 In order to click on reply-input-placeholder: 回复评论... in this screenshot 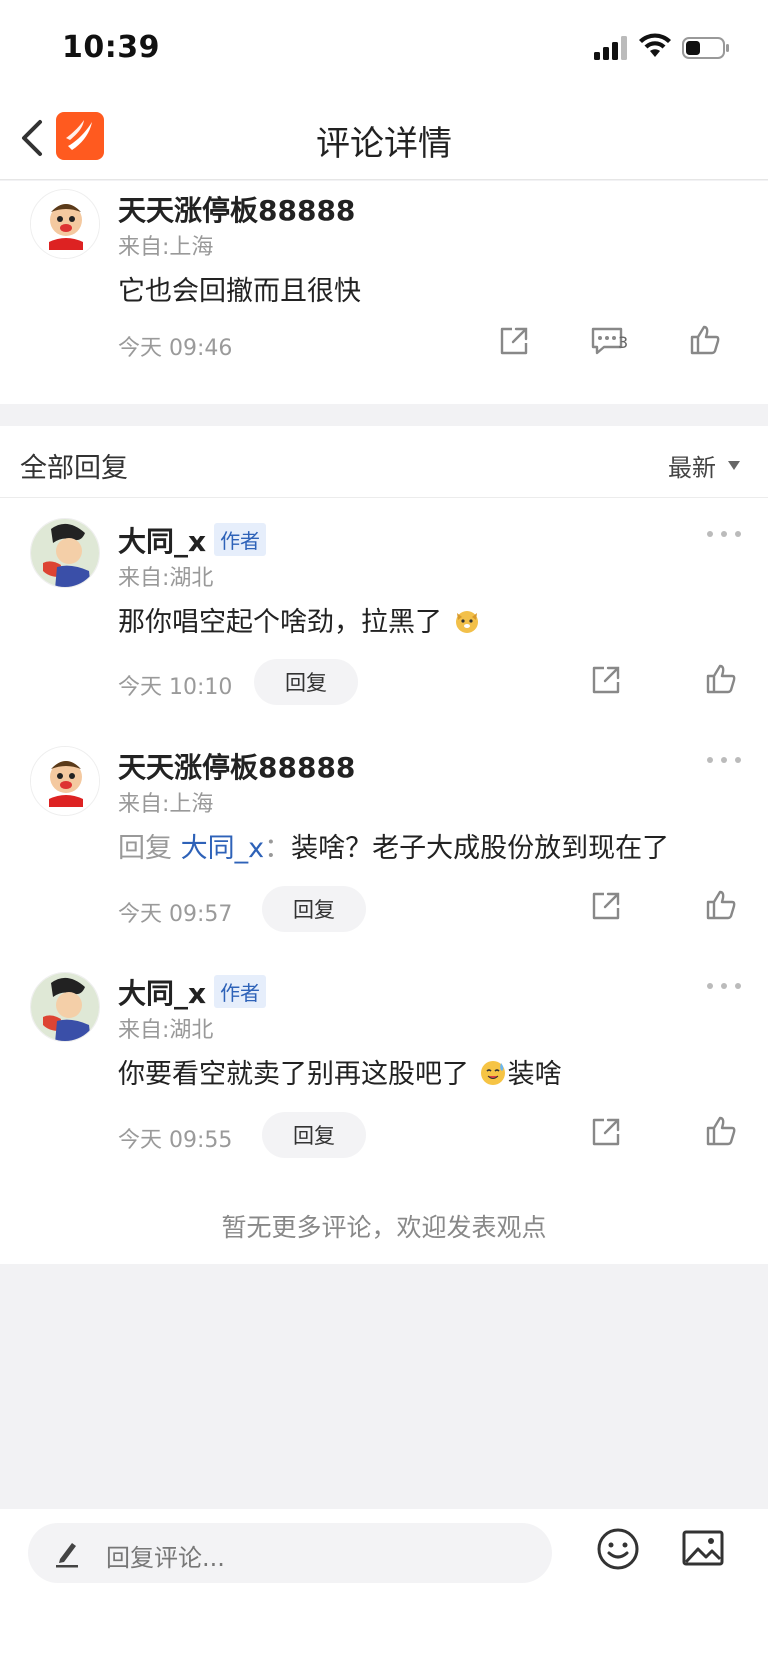, I will do `click(165, 1558)`.